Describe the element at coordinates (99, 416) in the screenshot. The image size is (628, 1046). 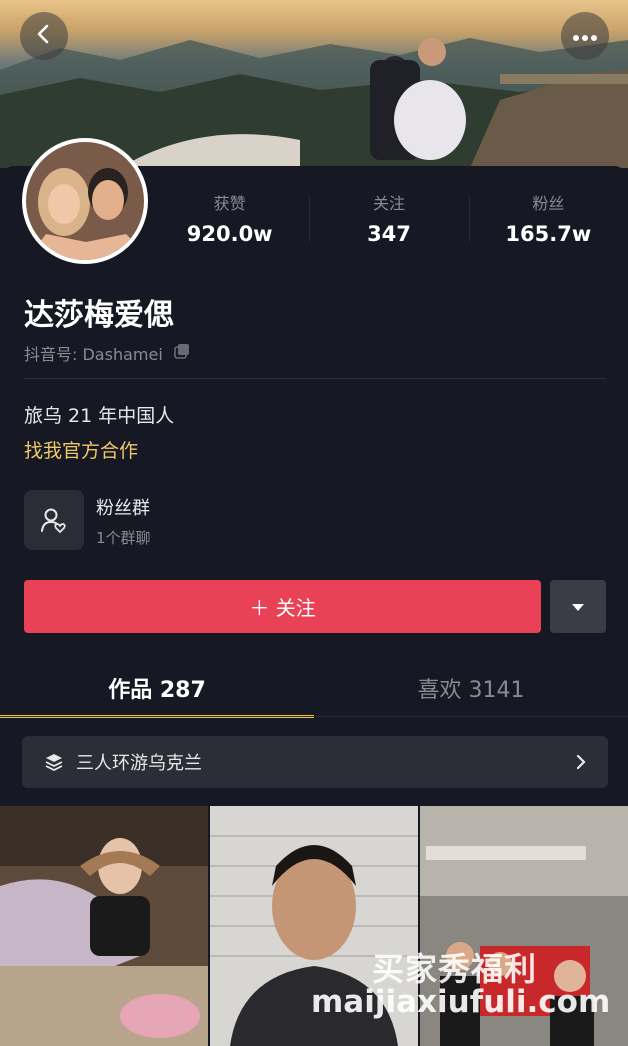
I see `profile-bio: 旅乌 21 年中国人` at that location.